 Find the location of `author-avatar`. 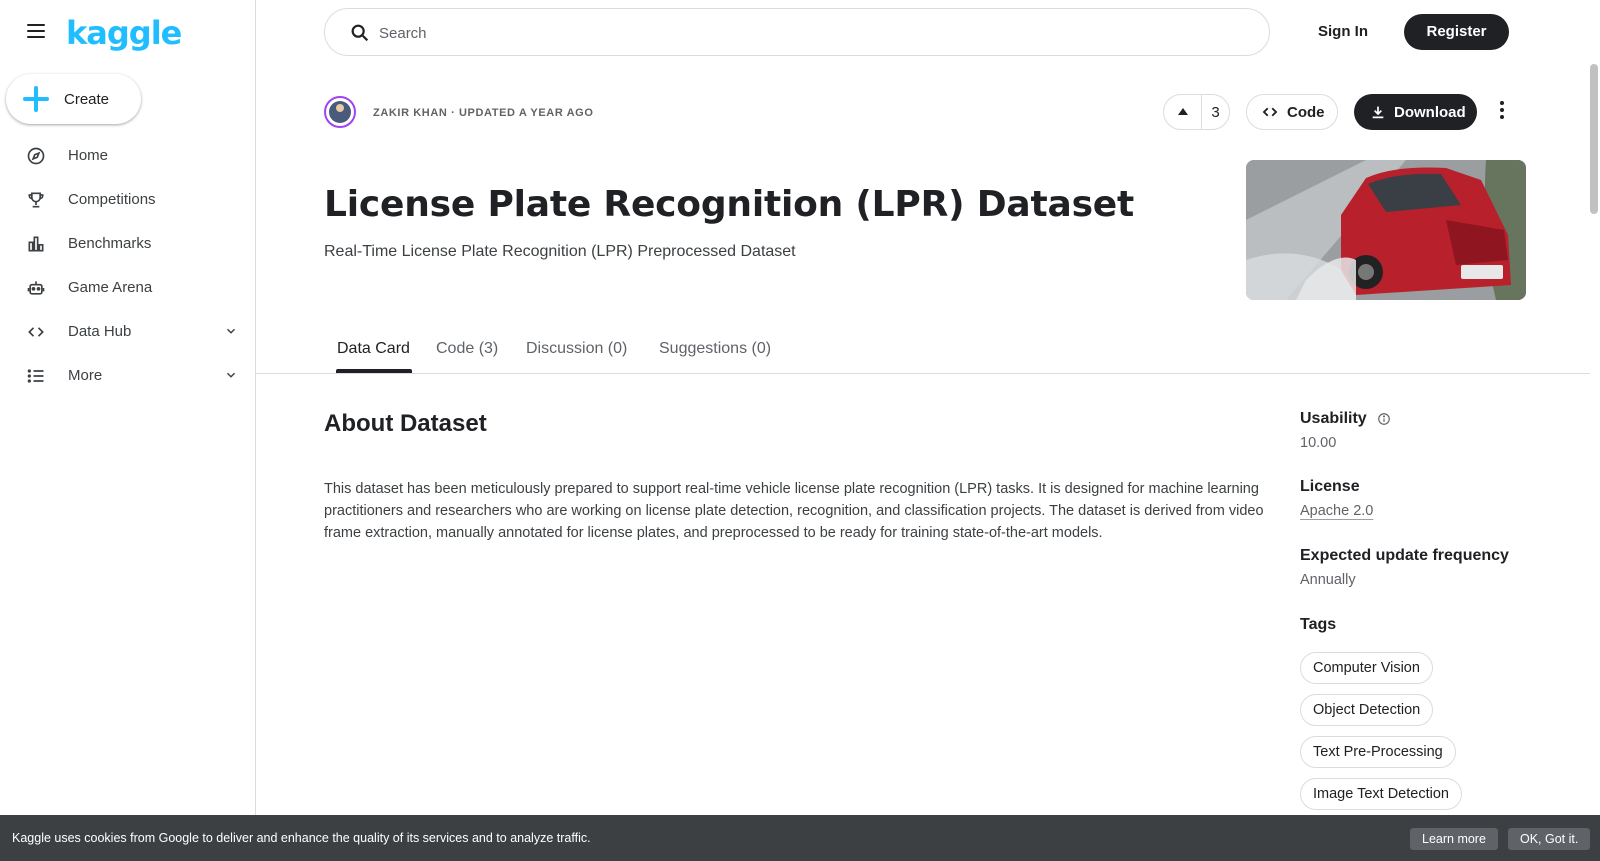

author-avatar is located at coordinates (340, 112).